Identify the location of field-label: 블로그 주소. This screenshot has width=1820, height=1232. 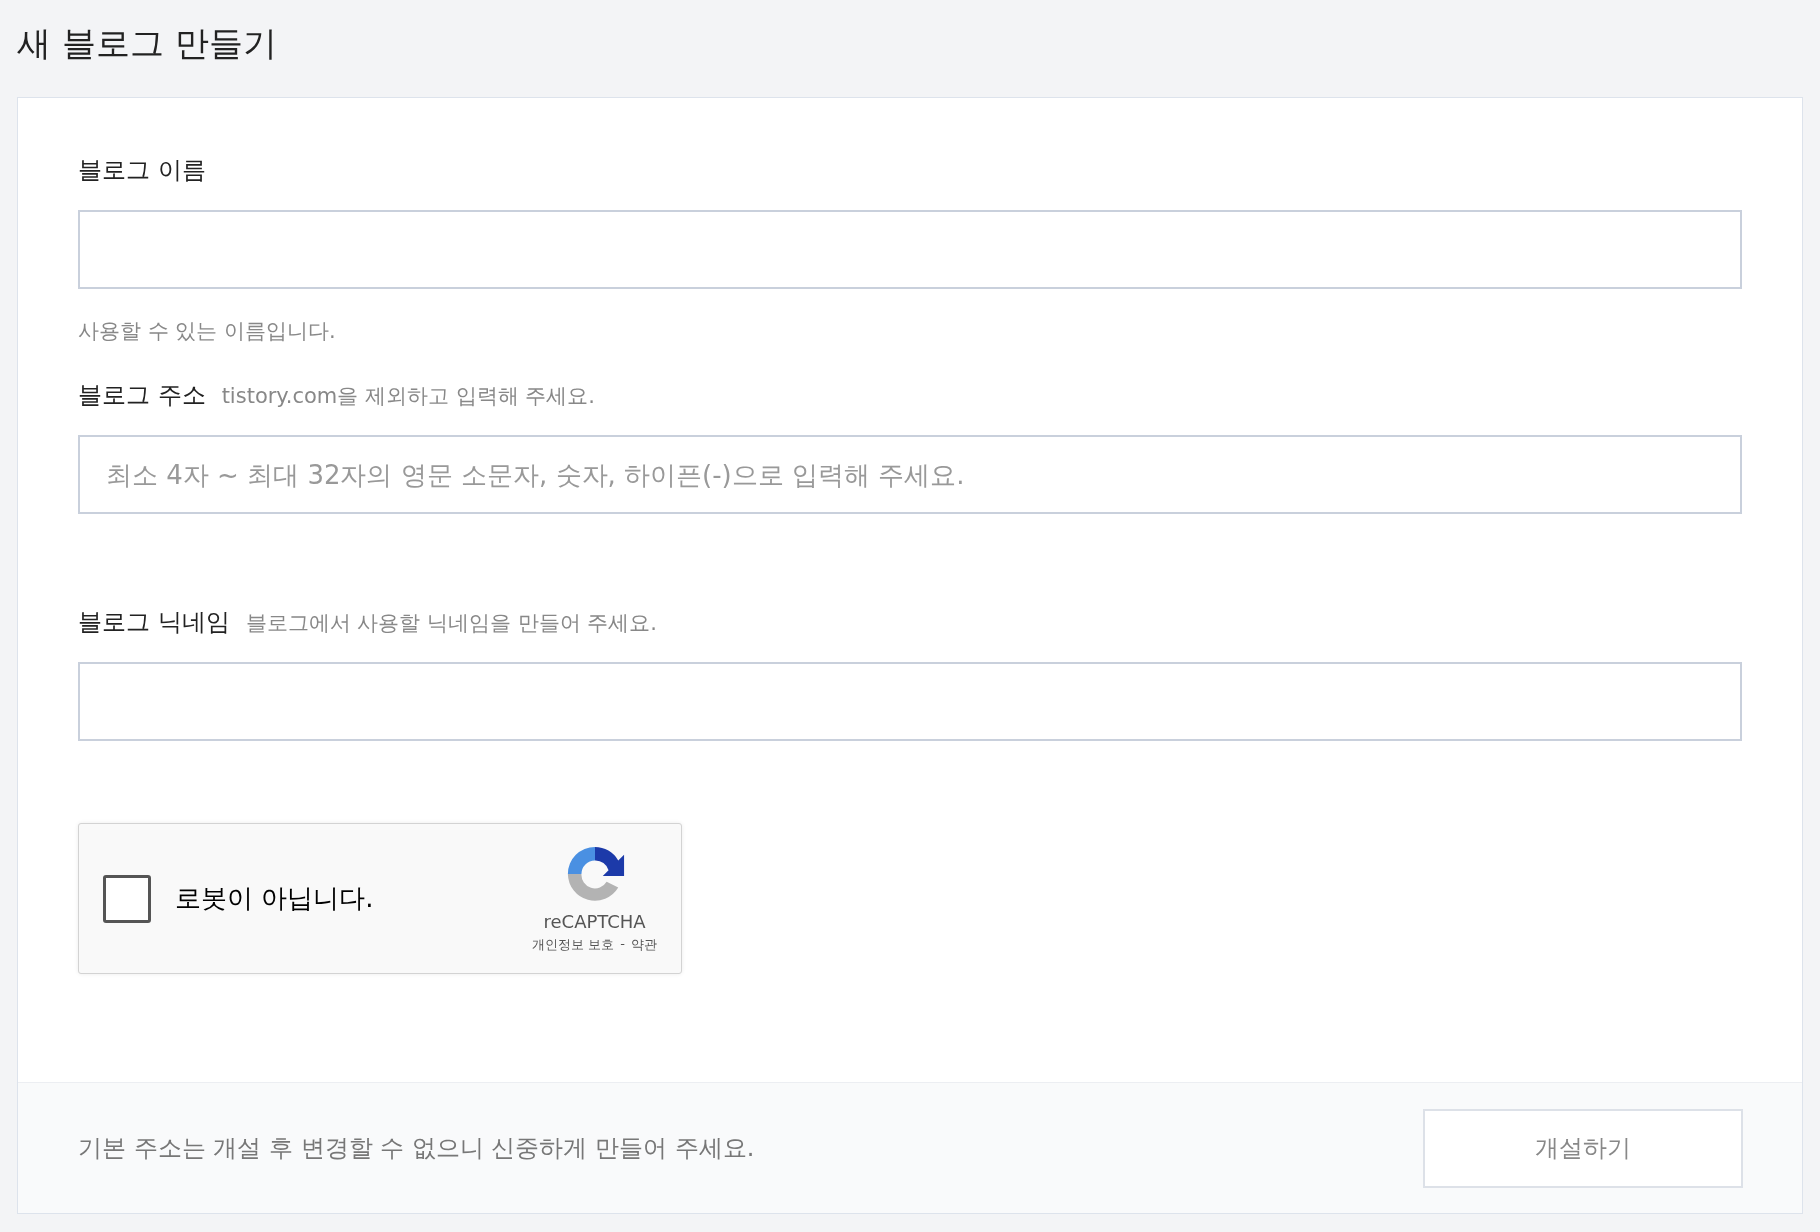
(142, 395).